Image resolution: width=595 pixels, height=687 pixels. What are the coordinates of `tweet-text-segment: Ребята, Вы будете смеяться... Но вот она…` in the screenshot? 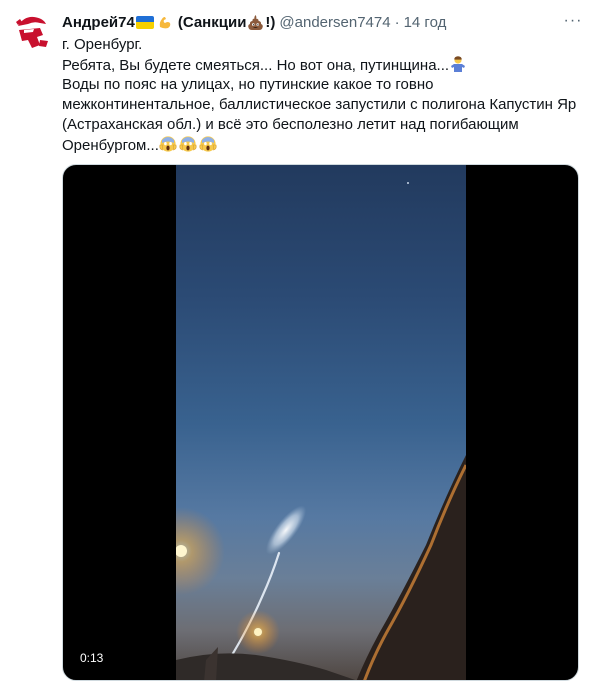 It's located at (256, 65).